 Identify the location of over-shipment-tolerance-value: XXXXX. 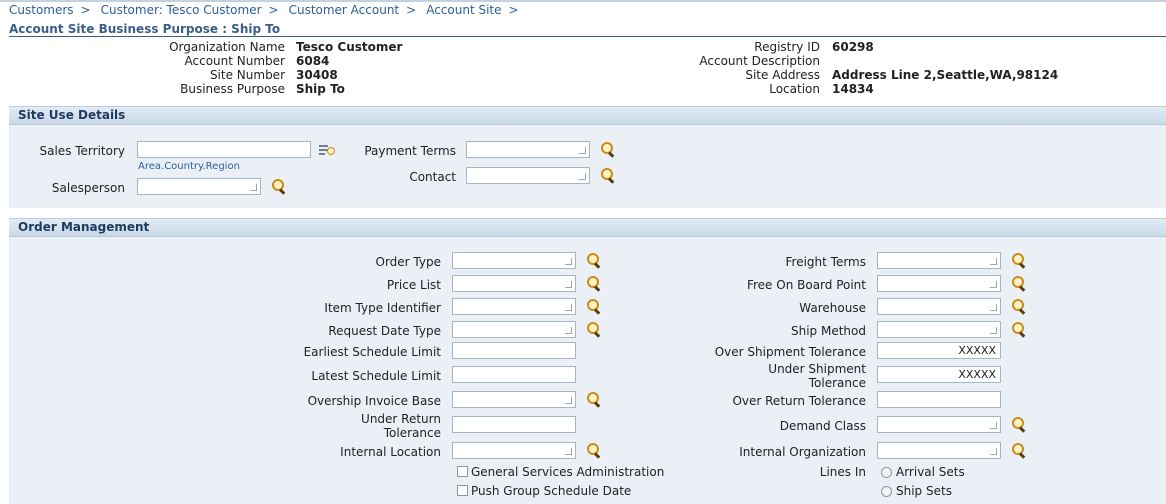
(977, 350).